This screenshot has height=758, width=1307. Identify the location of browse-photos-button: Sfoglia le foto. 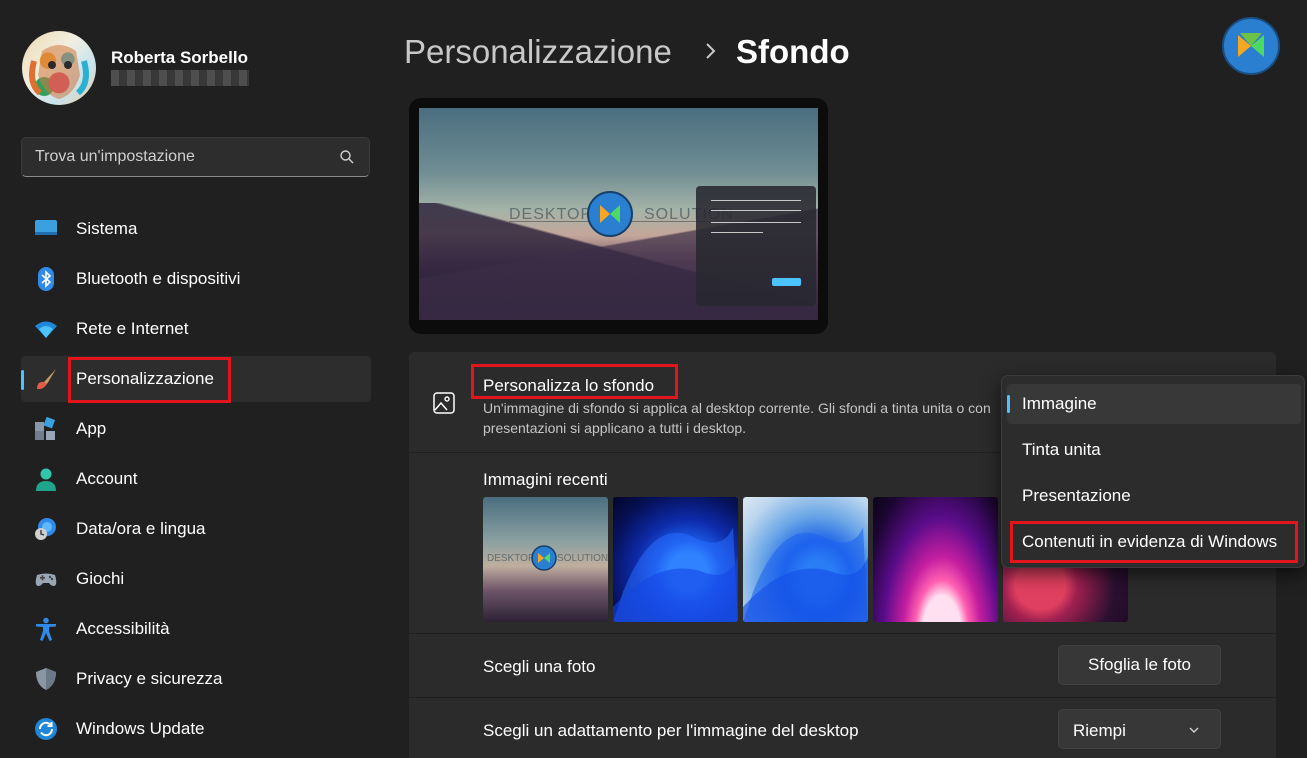
(1139, 665).